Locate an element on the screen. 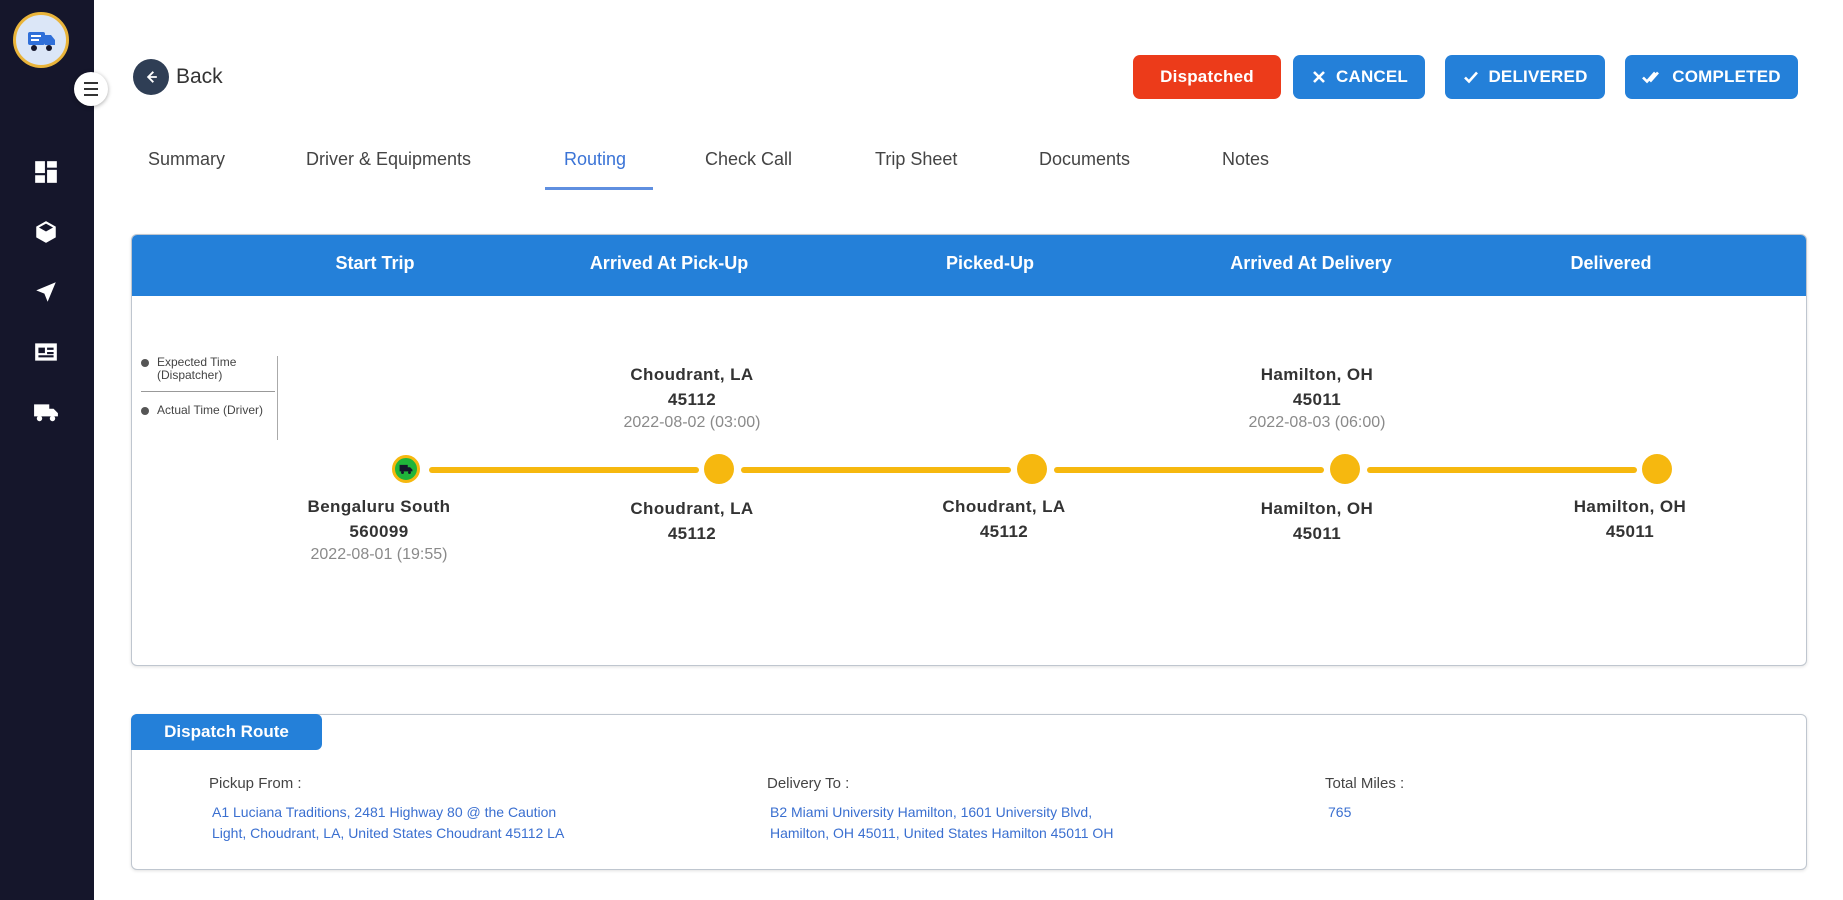  stage-start-trip: Start Trip is located at coordinates (375, 263).